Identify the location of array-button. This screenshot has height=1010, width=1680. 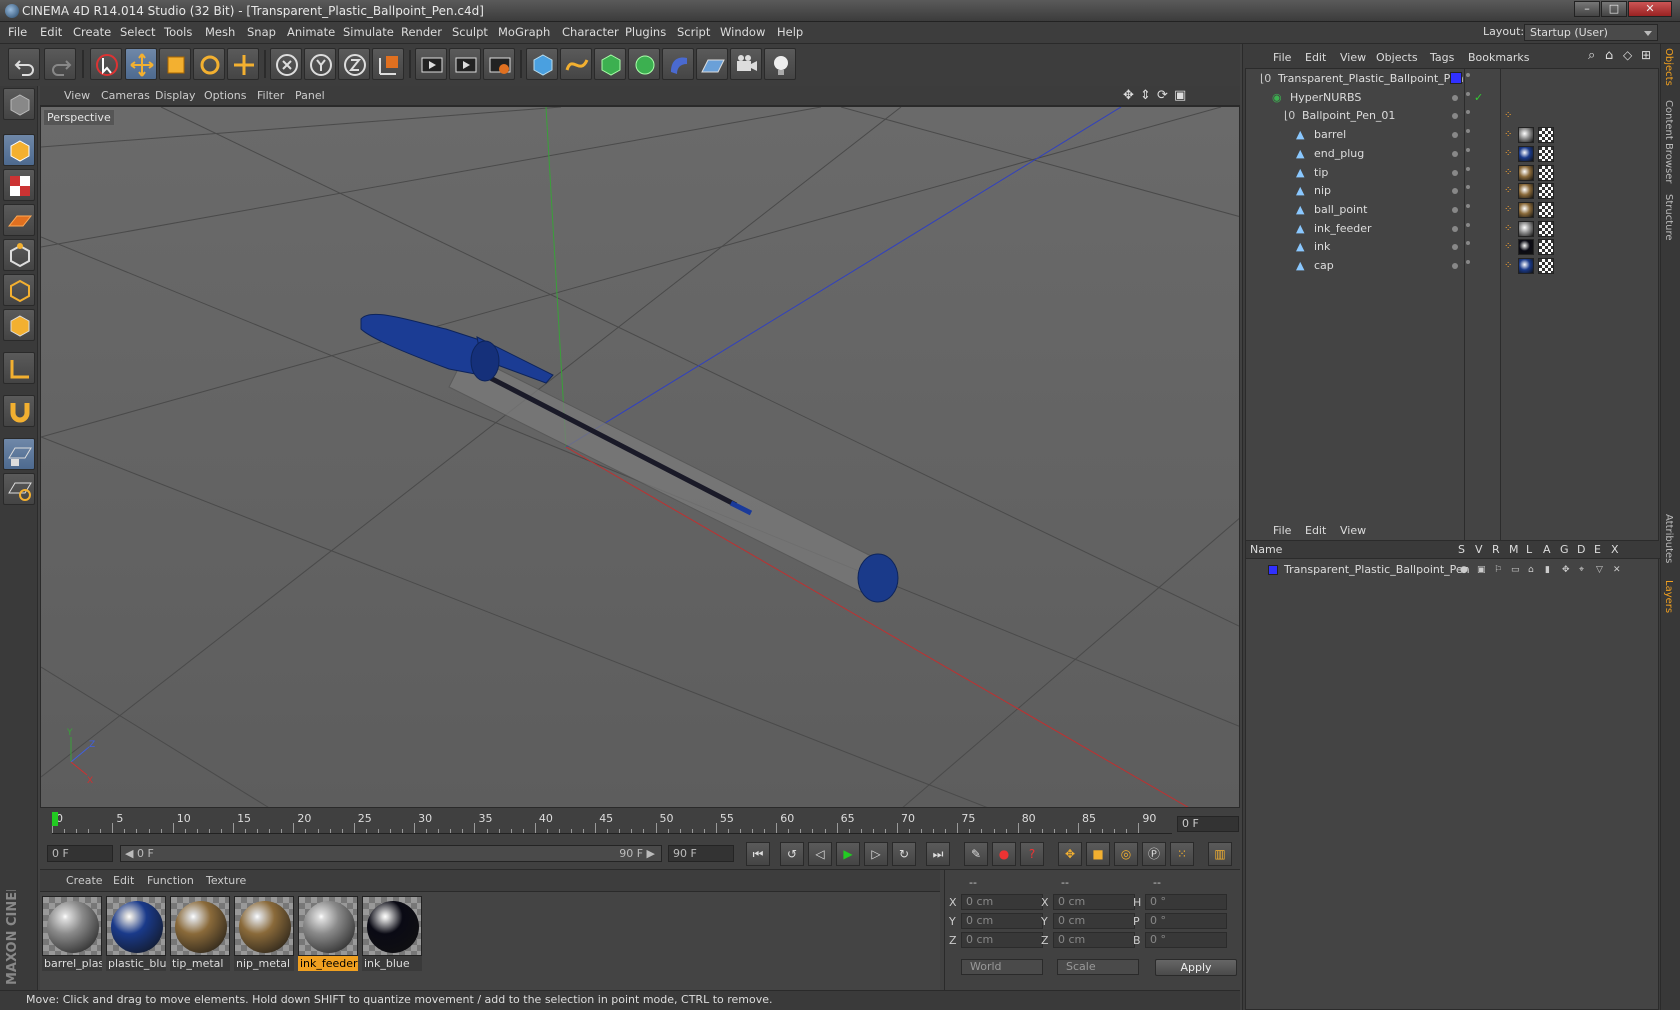
(644, 64).